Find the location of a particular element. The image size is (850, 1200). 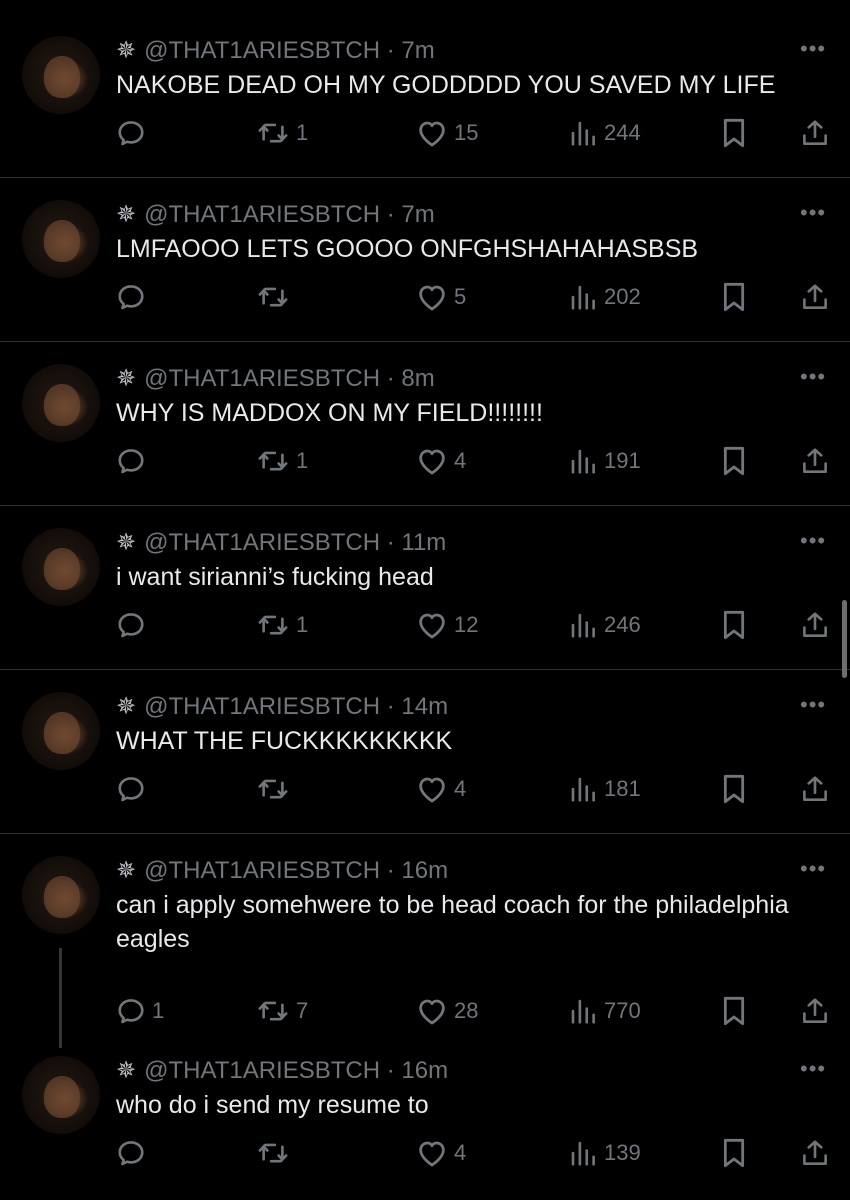

tweet-time: 8m is located at coordinates (417, 378).